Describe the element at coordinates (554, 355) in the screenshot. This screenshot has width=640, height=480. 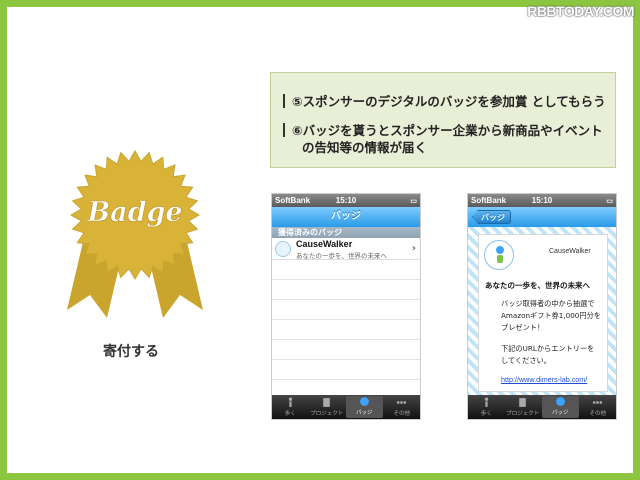
I see `detail-body-2: 下記のURLからエントリーを してください。` at that location.